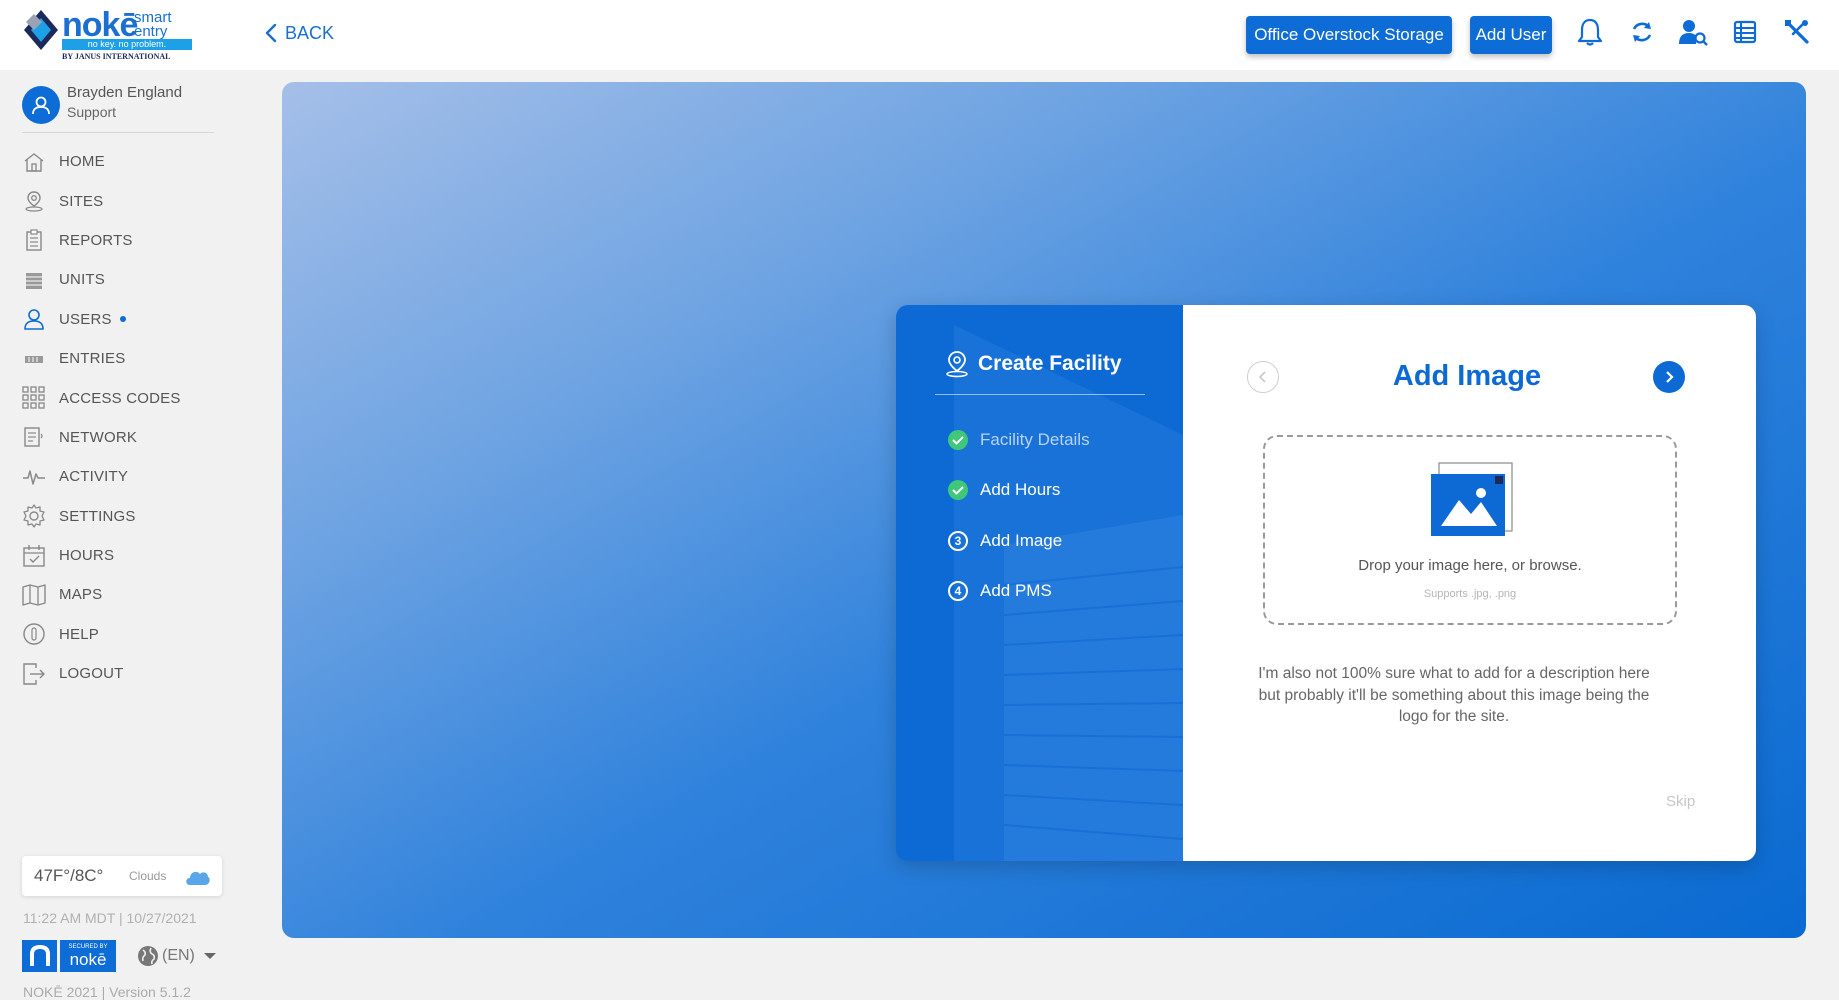 This screenshot has width=1839, height=1000. Describe the element at coordinates (1050, 363) in the screenshot. I see `wizard-title-label: Create Facility` at that location.